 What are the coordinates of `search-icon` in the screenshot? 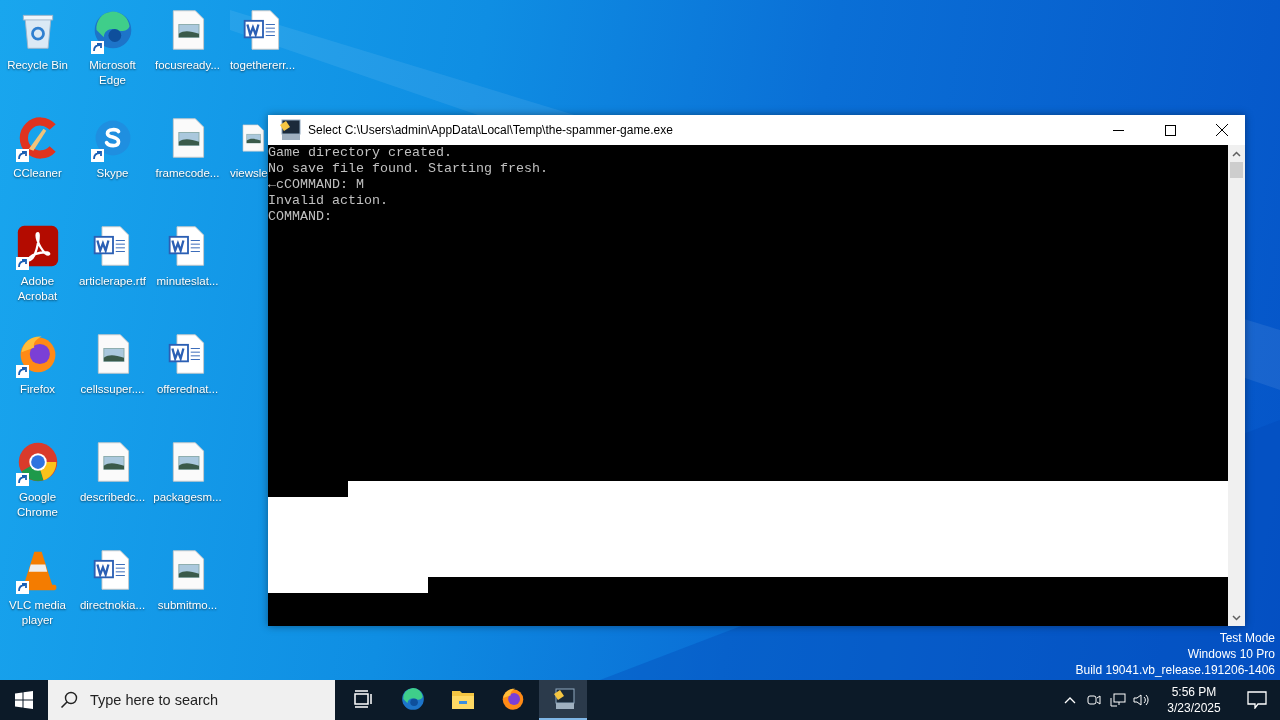 It's located at (69, 700).